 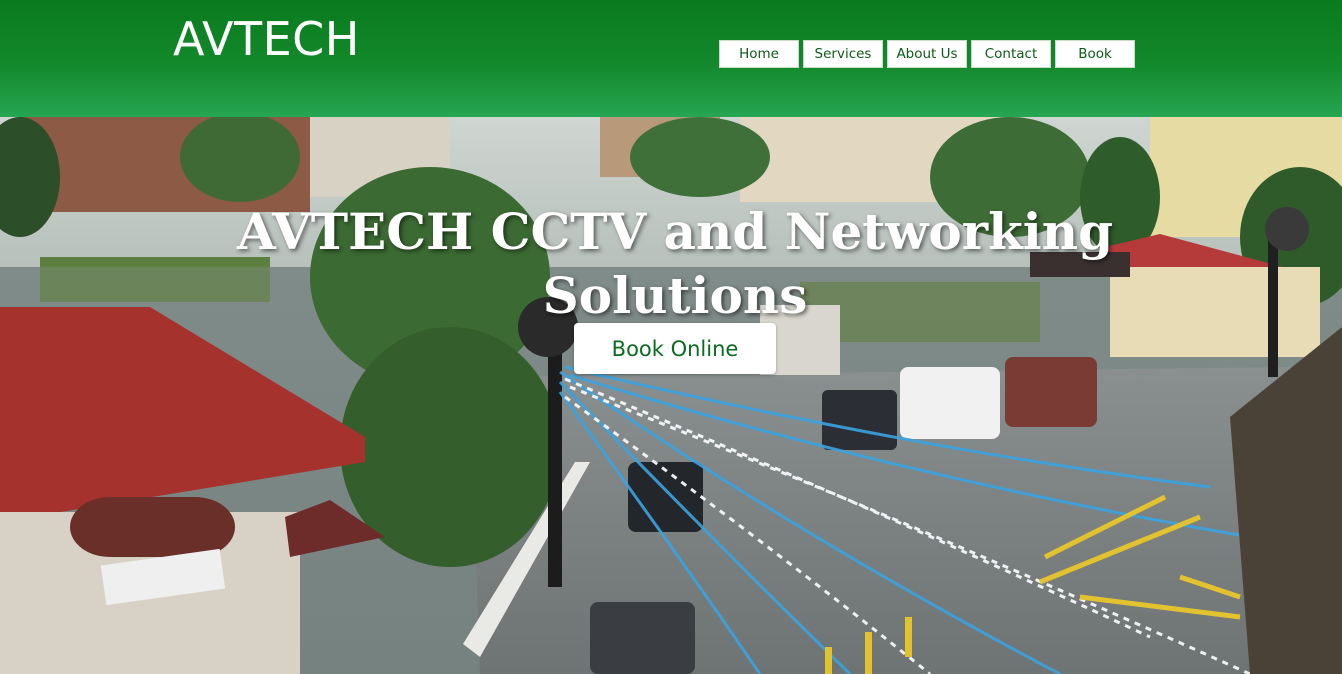 What do you see at coordinates (675, 263) in the screenshot?
I see `hero-title: AVTECH CCTV and Networking Solutions` at bounding box center [675, 263].